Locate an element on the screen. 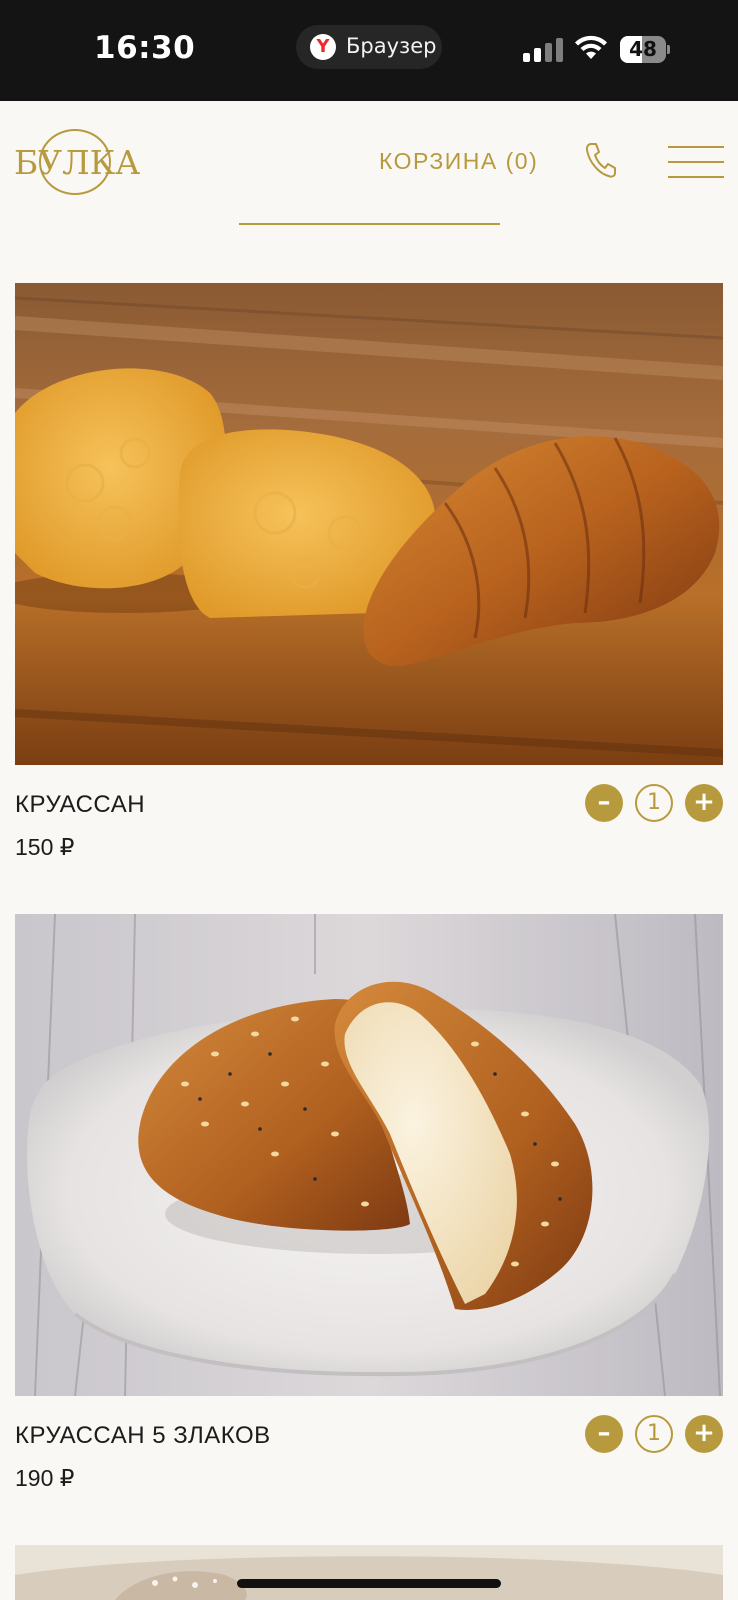 The height and width of the screenshot is (1600, 738). site-header: БУЛКА КОРЗИНА (0) is located at coordinates (369, 176).